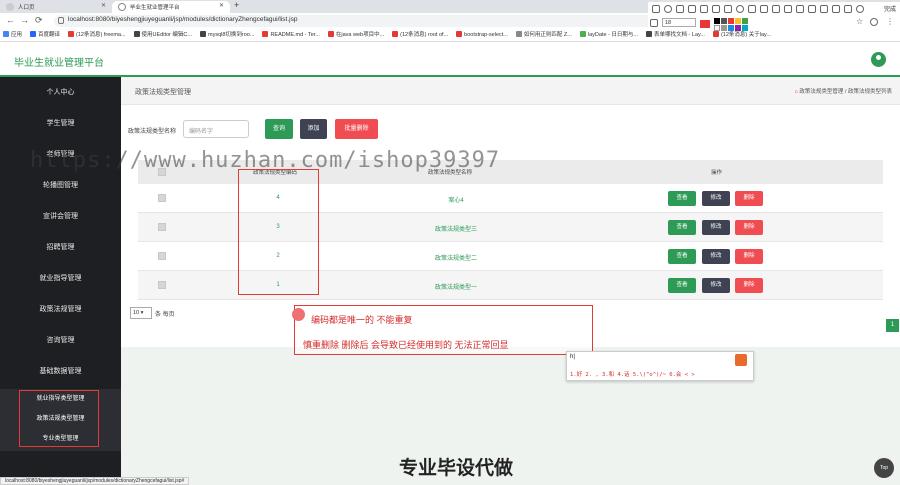 The height and width of the screenshot is (485, 900). What do you see at coordinates (788, 9) in the screenshot?
I see `copy-icon` at bounding box center [788, 9].